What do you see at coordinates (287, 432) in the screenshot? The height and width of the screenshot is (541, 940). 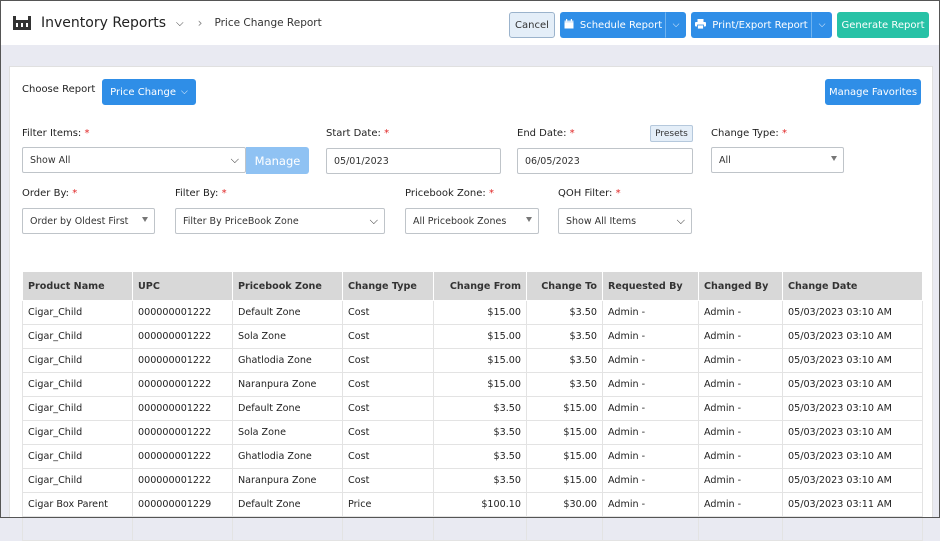 I see `table-cell: Sola Zone` at bounding box center [287, 432].